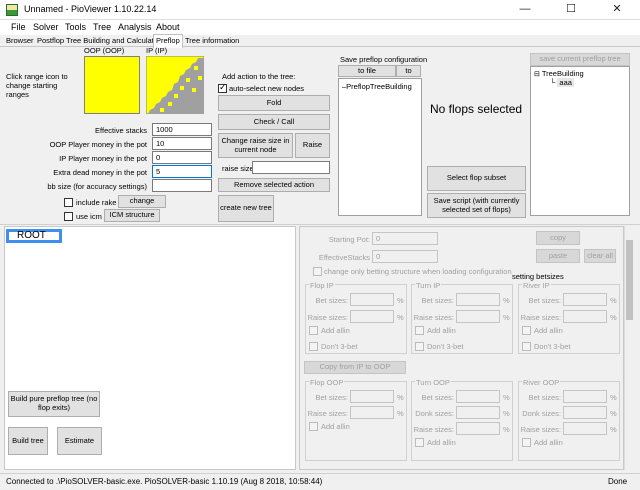  What do you see at coordinates (580, 141) in the screenshot?
I see `tree-building-panel` at bounding box center [580, 141].